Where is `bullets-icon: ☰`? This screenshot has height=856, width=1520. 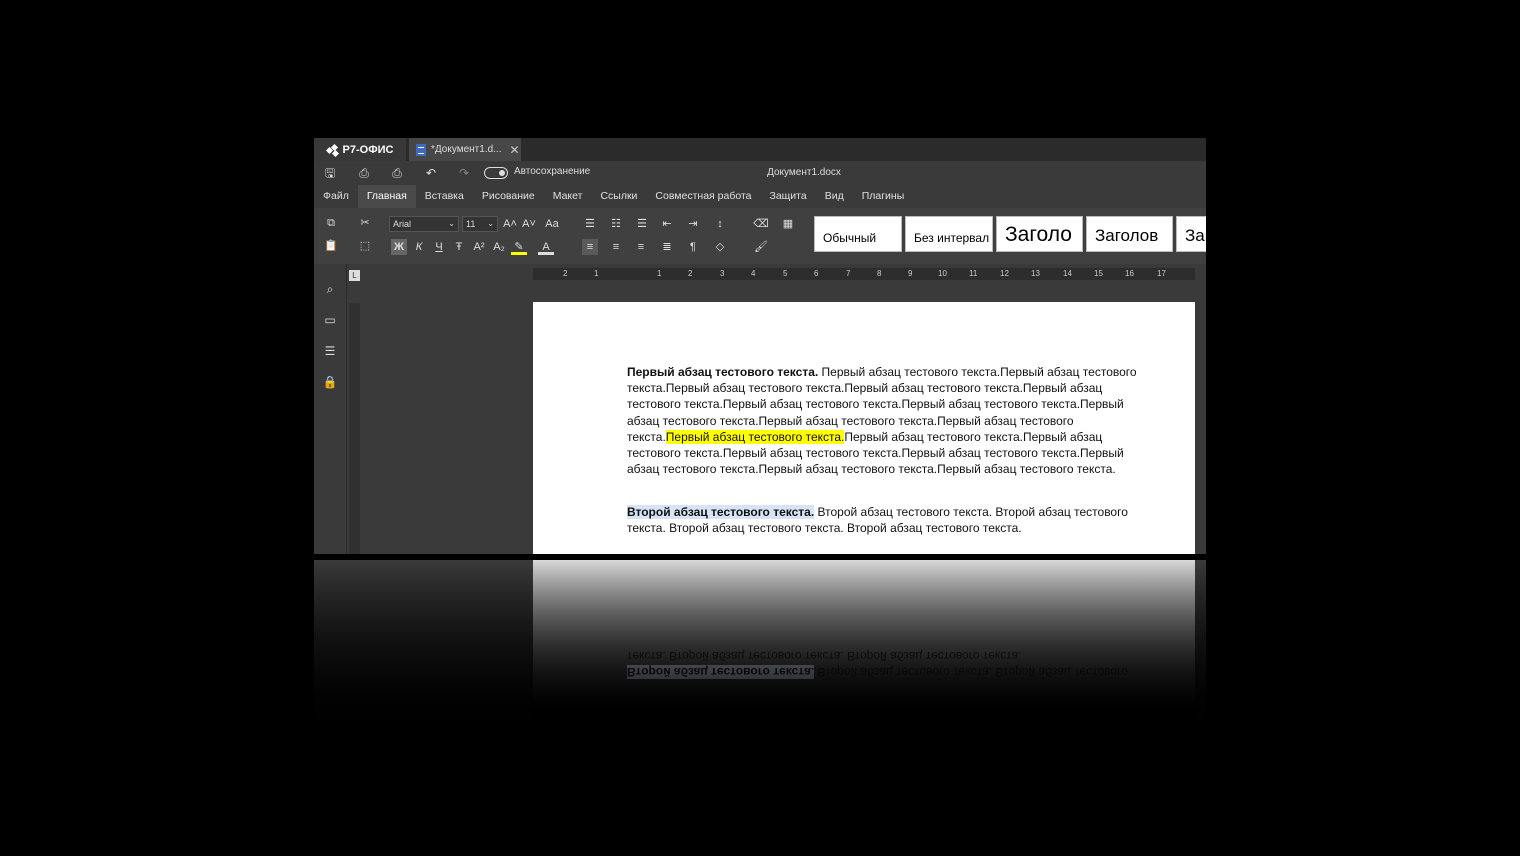 bullets-icon: ☰ is located at coordinates (590, 224).